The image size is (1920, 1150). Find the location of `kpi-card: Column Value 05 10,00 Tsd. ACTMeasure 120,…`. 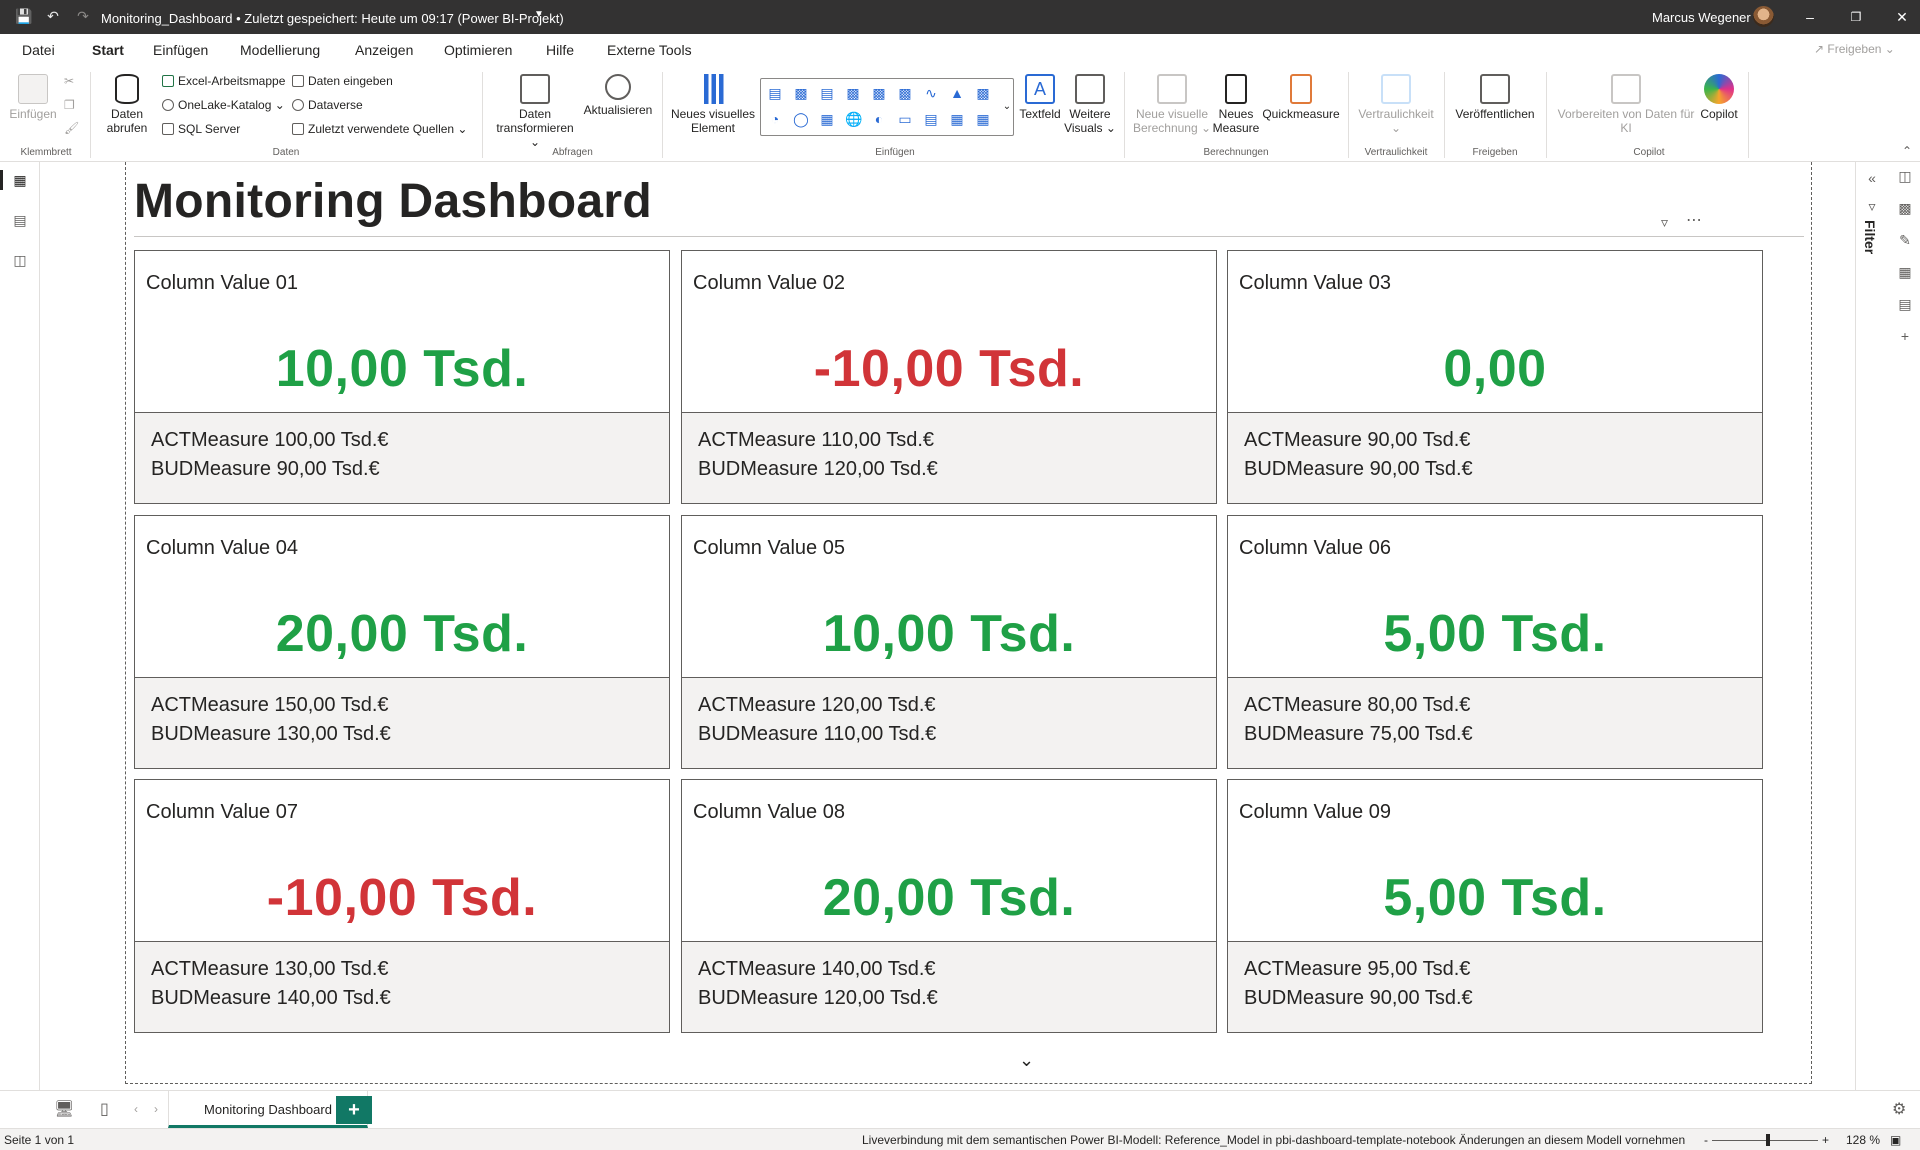

kpi-card: Column Value 05 10,00 Tsd. ACTMeasure 120,… is located at coordinates (949, 642).